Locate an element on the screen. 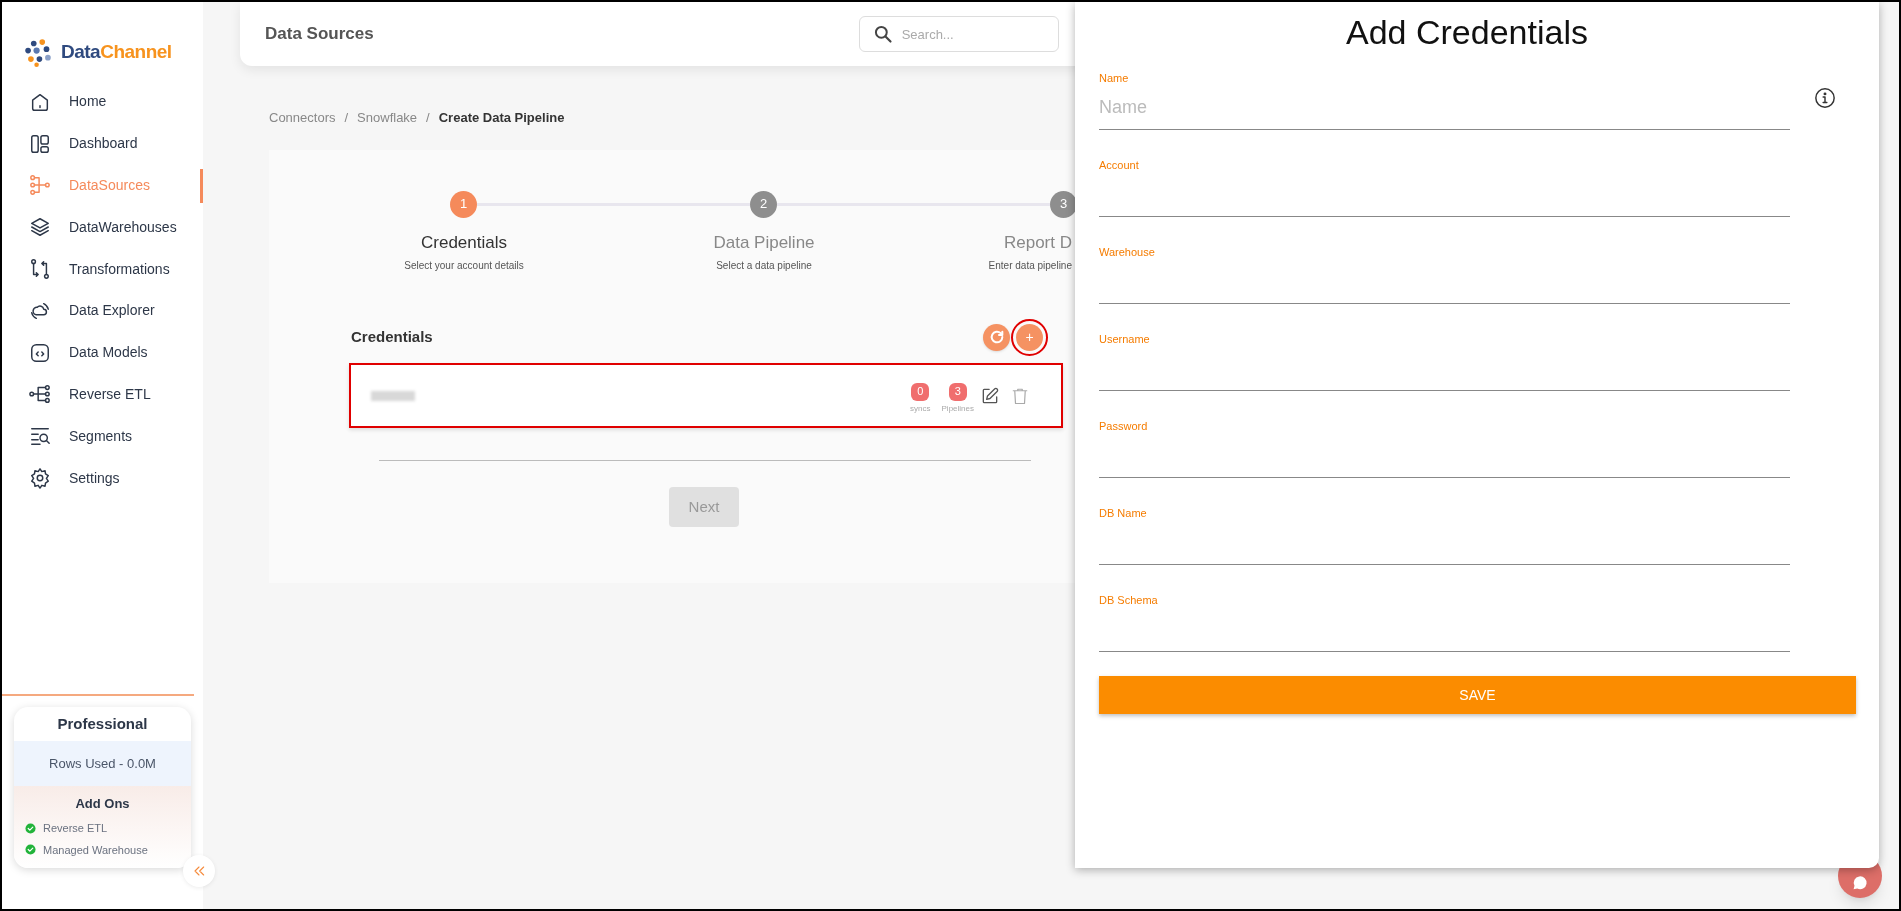  refresh-button is located at coordinates (996, 337).